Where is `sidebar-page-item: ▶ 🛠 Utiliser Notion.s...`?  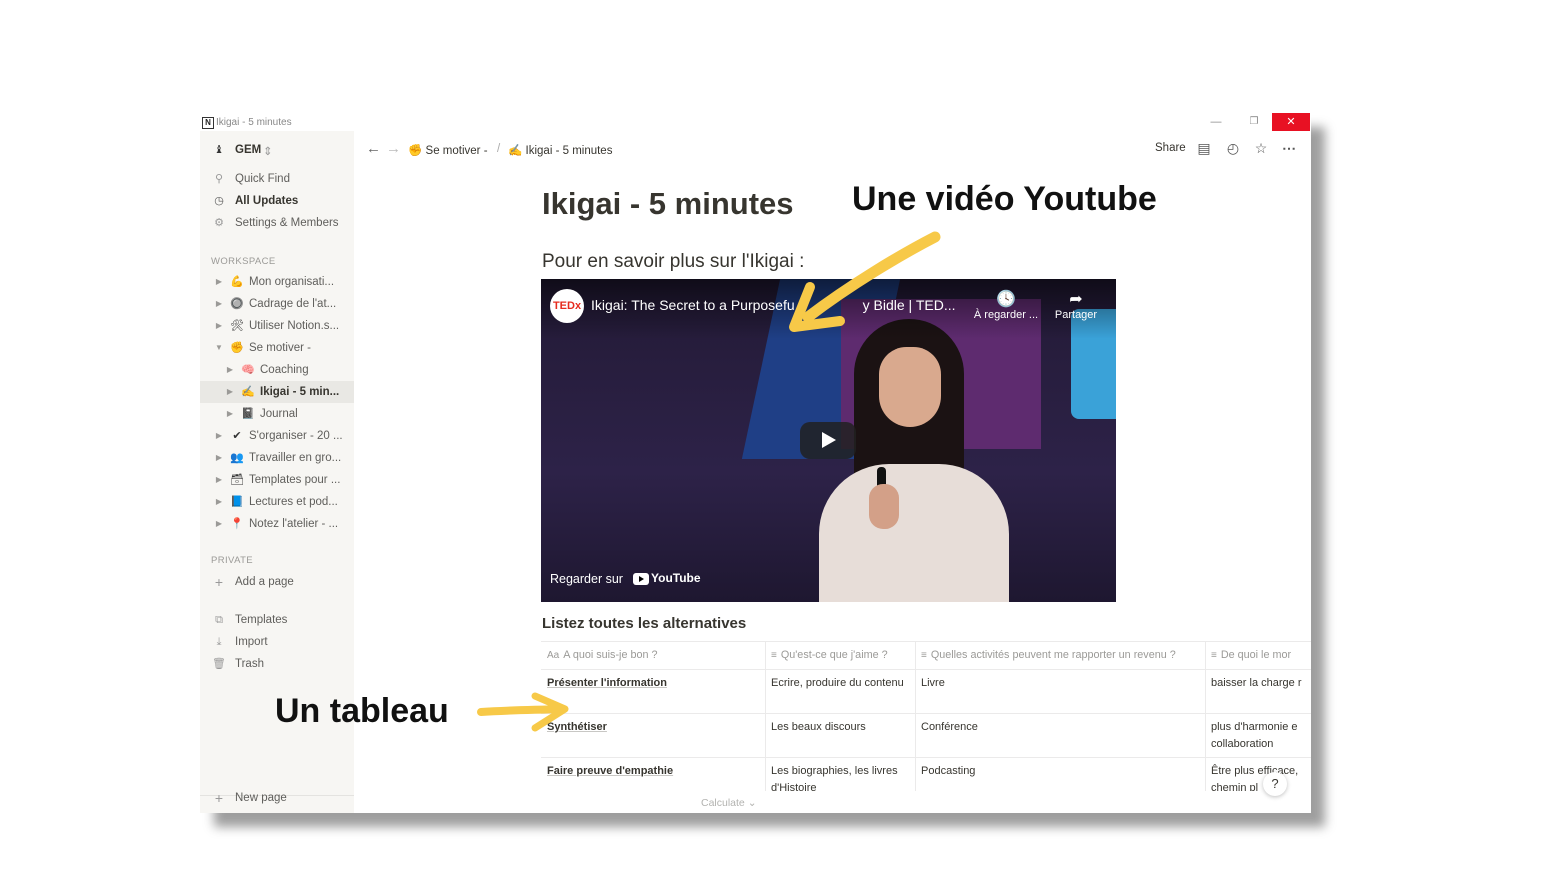 sidebar-page-item: ▶ 🛠 Utiliser Notion.s... is located at coordinates (277, 326).